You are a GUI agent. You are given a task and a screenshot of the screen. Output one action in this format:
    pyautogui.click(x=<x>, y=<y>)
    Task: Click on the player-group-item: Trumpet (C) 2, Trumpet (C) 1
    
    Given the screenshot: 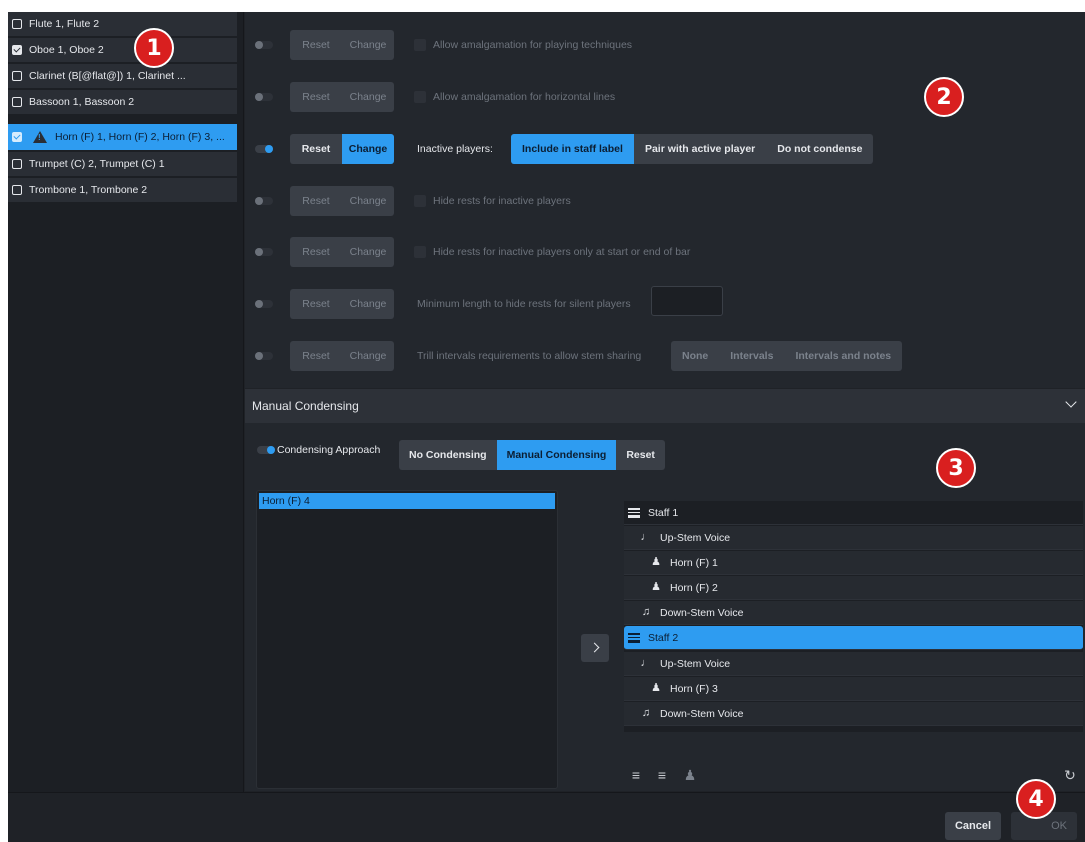 What is the action you would take?
    pyautogui.click(x=122, y=164)
    